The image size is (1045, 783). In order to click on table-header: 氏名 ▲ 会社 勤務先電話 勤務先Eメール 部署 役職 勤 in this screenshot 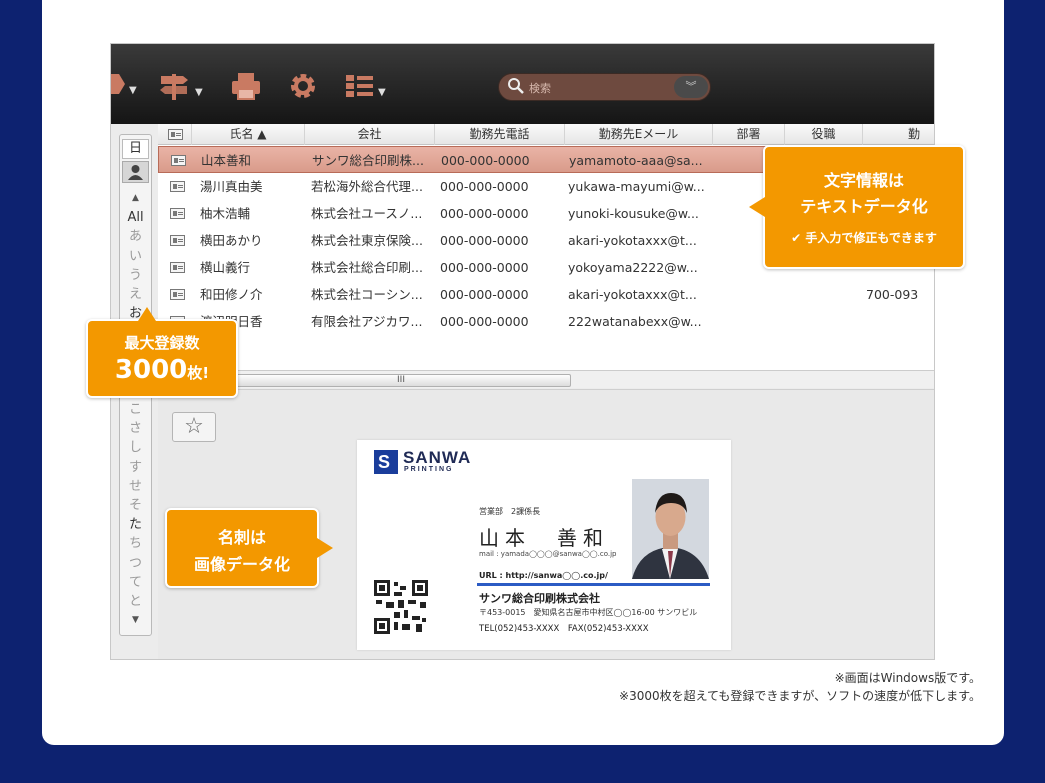, I will do `click(546, 134)`.